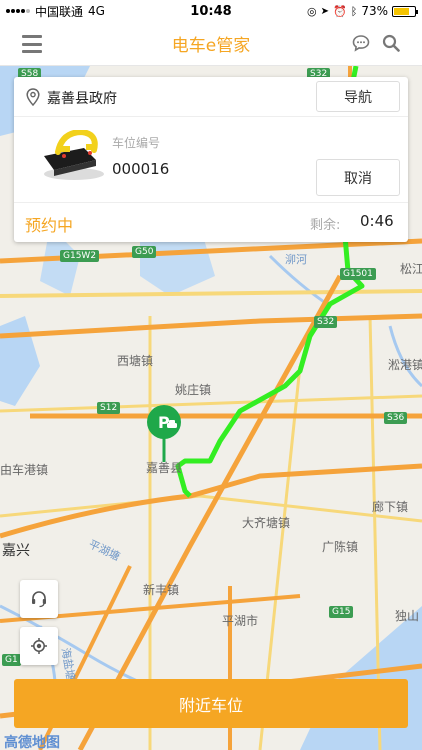 The height and width of the screenshot is (750, 422). What do you see at coordinates (74, 155) in the screenshot?
I see `parking-lock-image` at bounding box center [74, 155].